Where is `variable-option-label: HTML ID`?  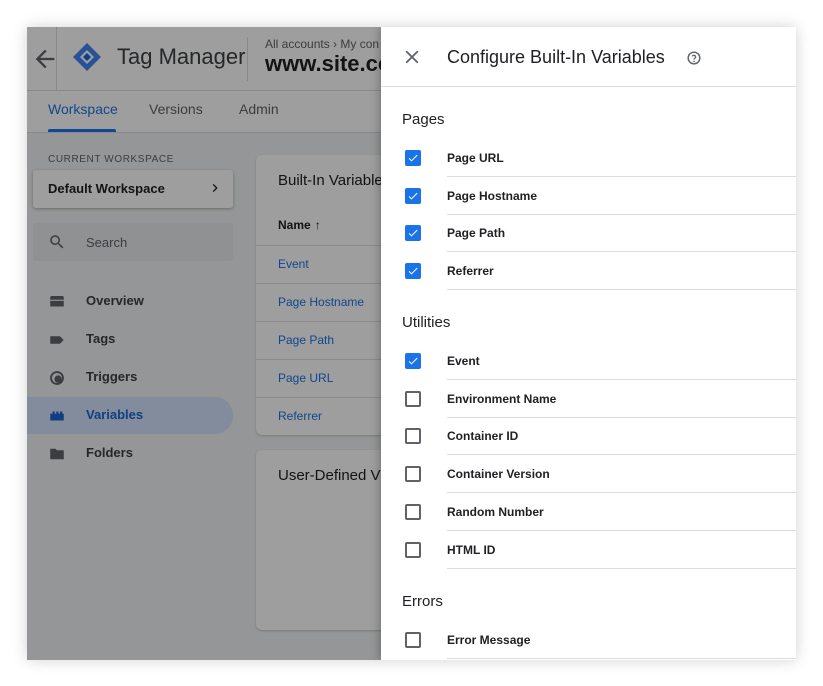
variable-option-label: HTML ID is located at coordinates (471, 550).